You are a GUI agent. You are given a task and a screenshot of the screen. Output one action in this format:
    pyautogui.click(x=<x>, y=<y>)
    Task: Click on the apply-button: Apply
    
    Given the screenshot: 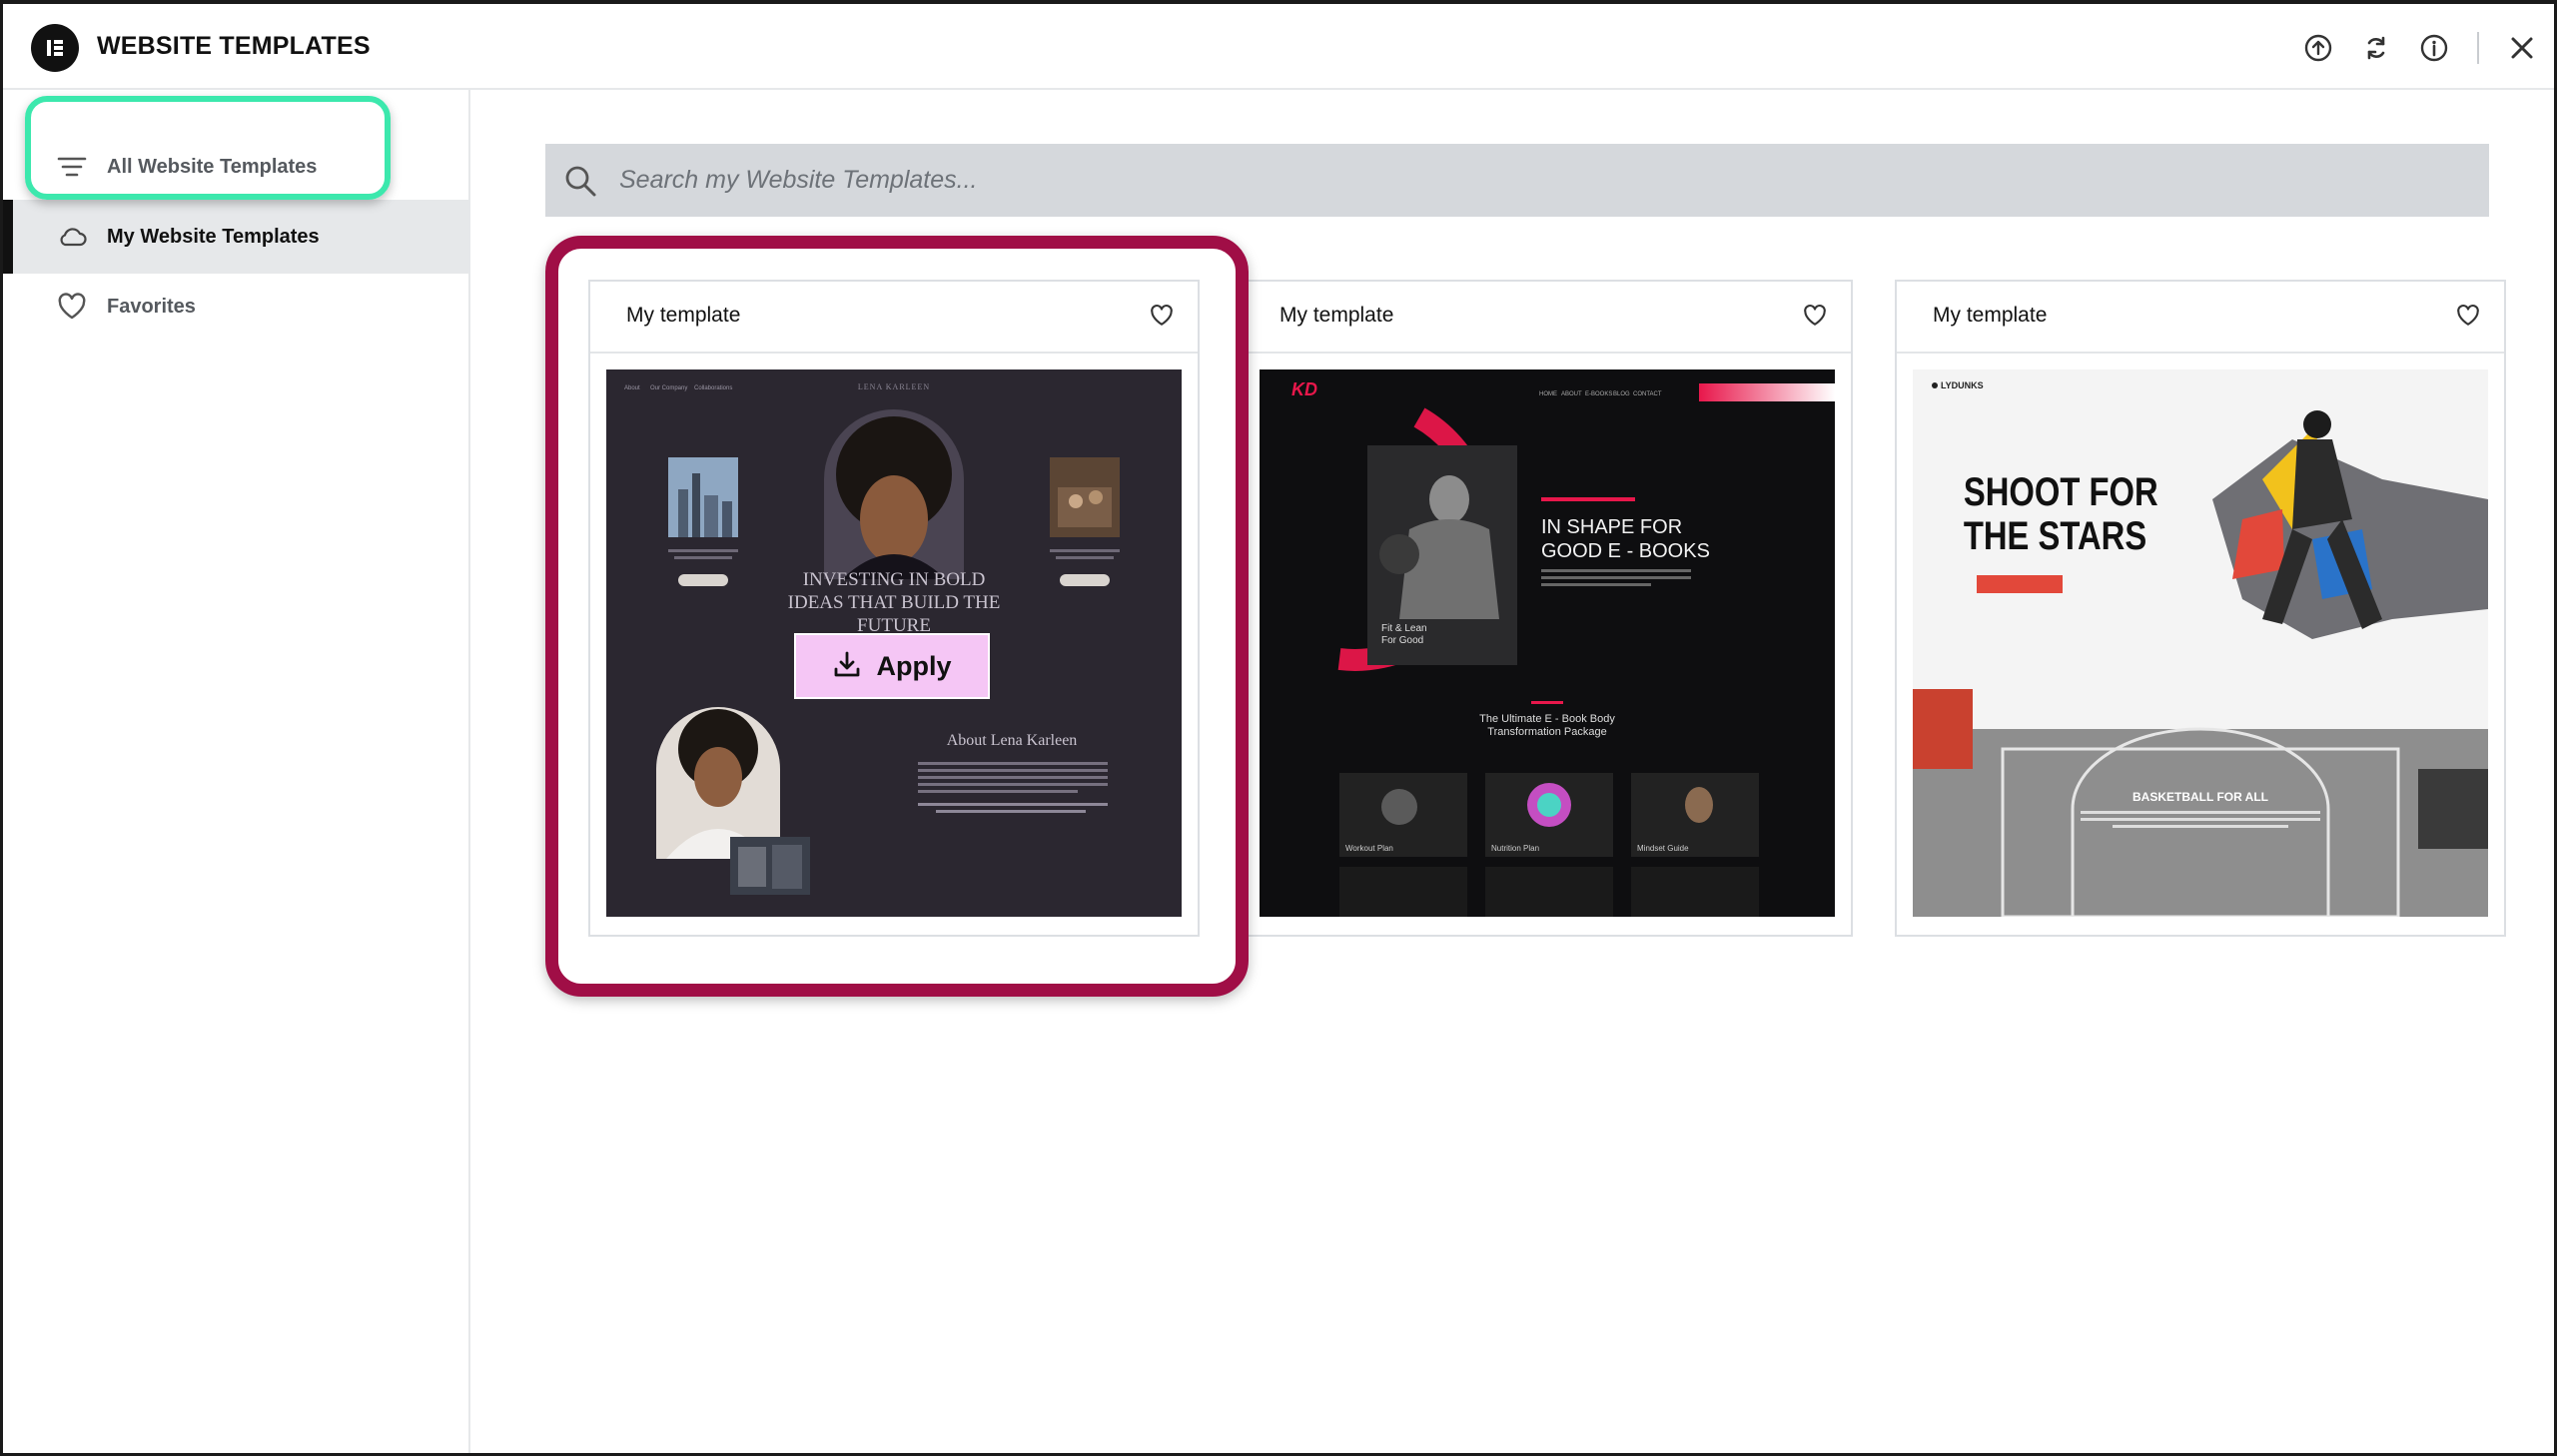 What is the action you would take?
    pyautogui.click(x=892, y=666)
    